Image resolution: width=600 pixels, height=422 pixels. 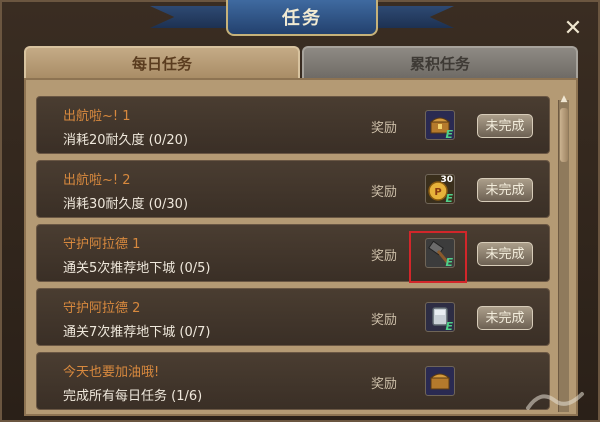 I want to click on scroll-thumb, so click(x=564, y=135).